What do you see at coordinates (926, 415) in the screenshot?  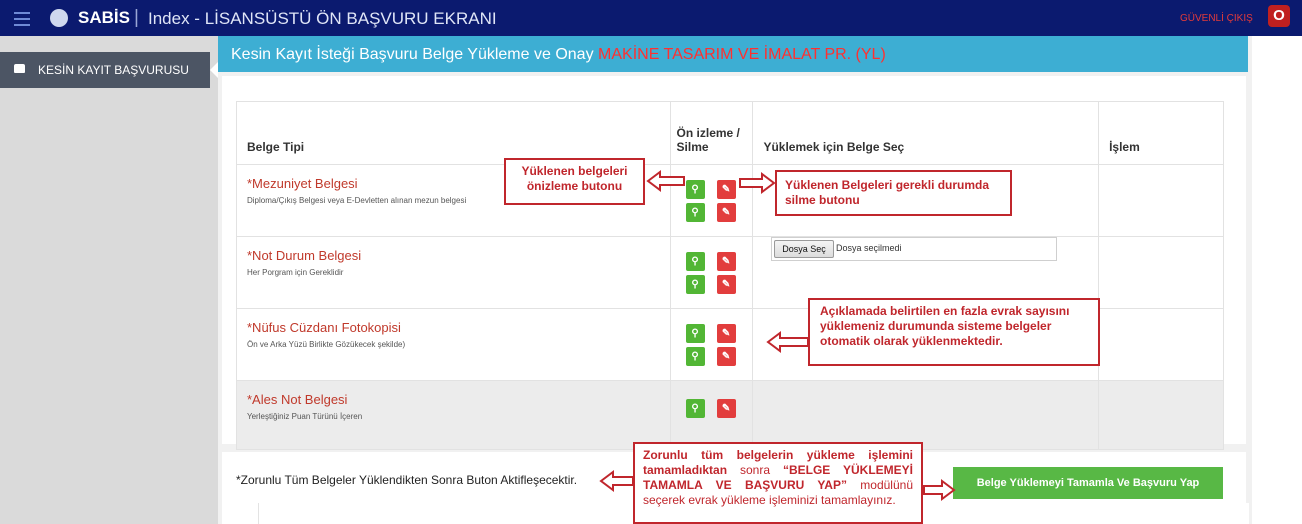 I see `upload-cell` at bounding box center [926, 415].